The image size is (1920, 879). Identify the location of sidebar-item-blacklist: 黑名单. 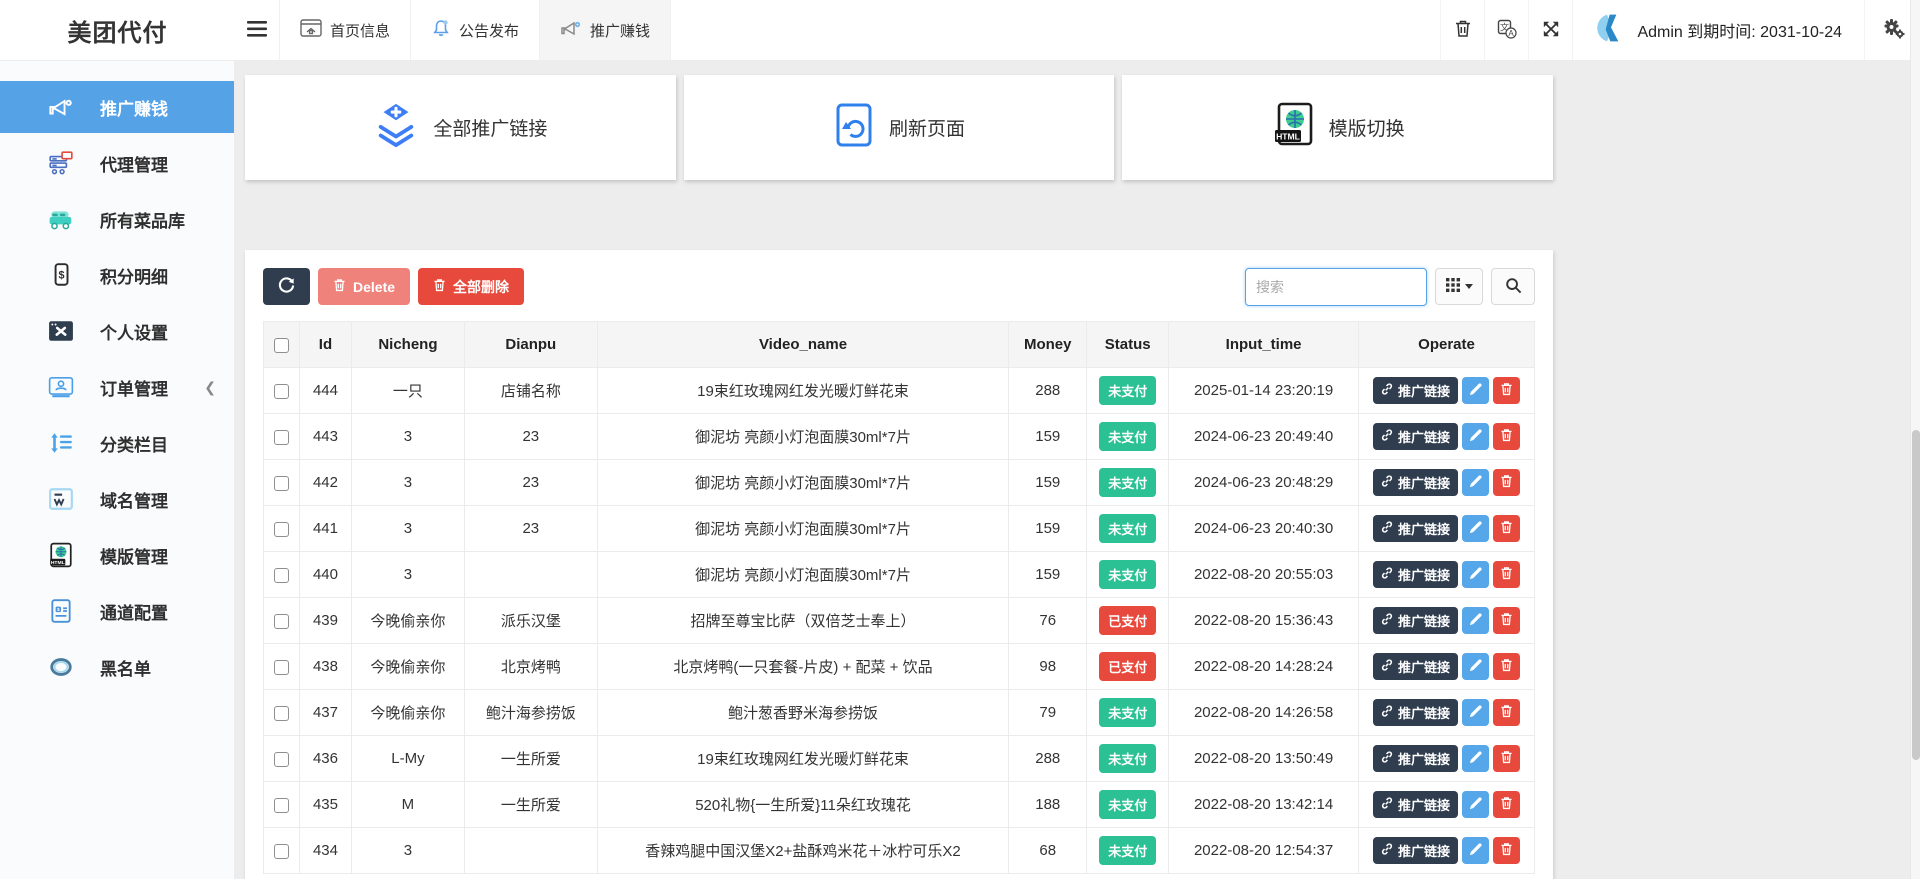
(117, 667).